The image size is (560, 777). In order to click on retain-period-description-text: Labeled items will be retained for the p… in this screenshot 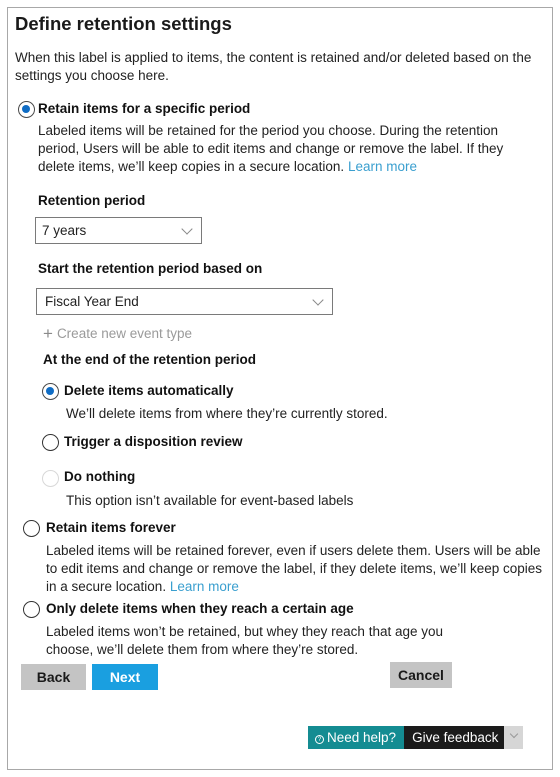, I will do `click(271, 148)`.